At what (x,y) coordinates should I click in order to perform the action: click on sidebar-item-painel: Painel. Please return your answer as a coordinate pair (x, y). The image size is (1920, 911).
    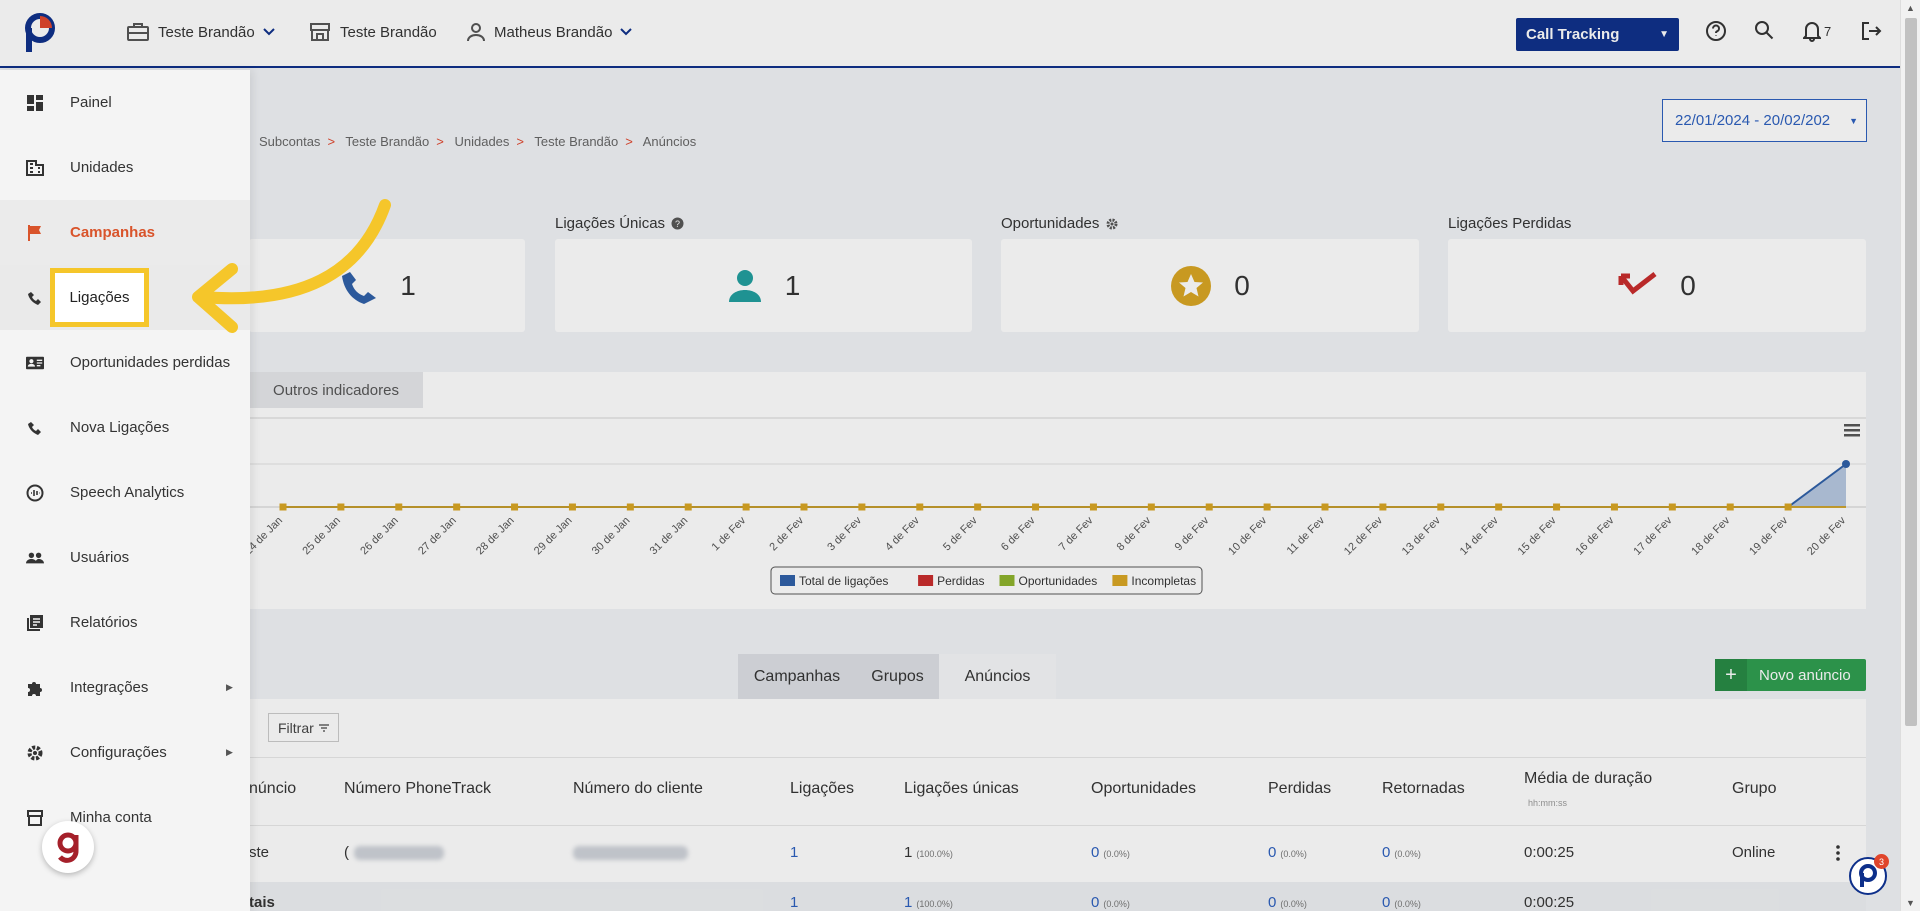
    Looking at the image, I should click on (125, 102).